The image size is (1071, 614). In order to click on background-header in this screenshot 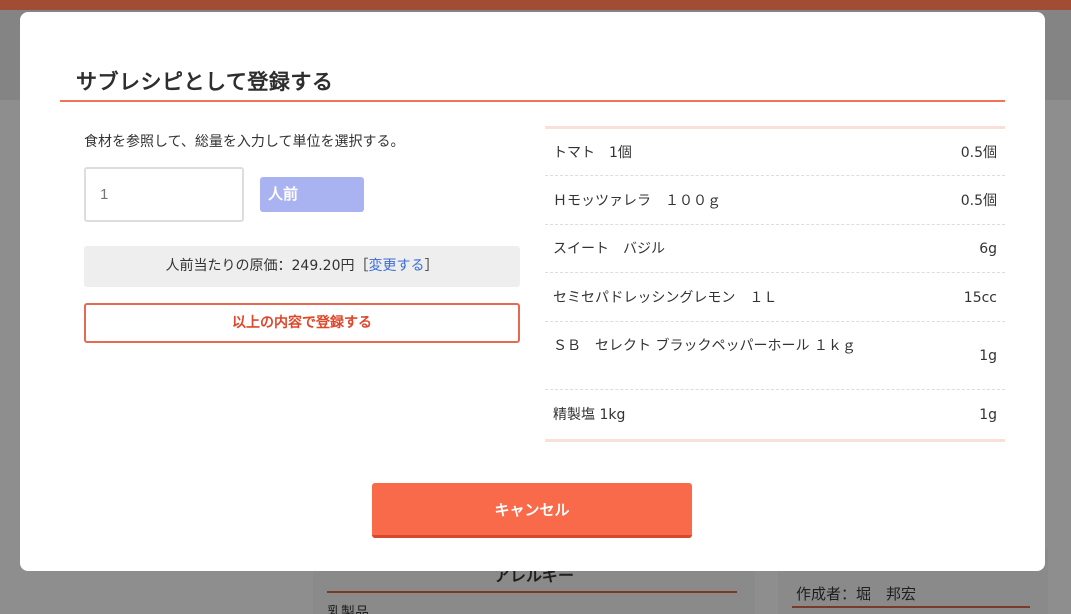, I will do `click(535, 5)`.